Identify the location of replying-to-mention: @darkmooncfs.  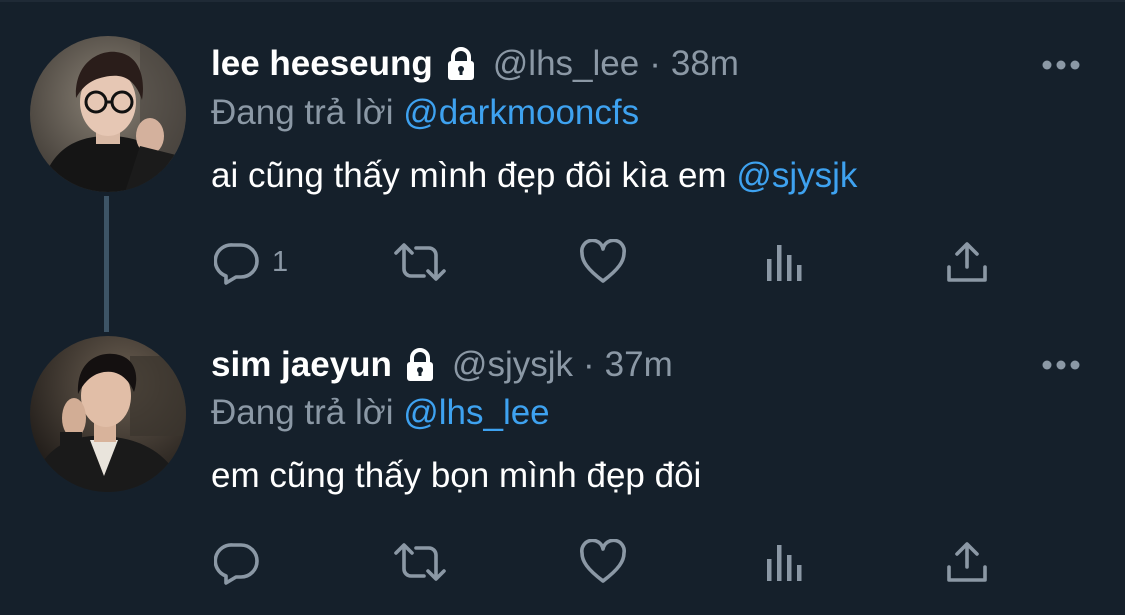
(521, 112).